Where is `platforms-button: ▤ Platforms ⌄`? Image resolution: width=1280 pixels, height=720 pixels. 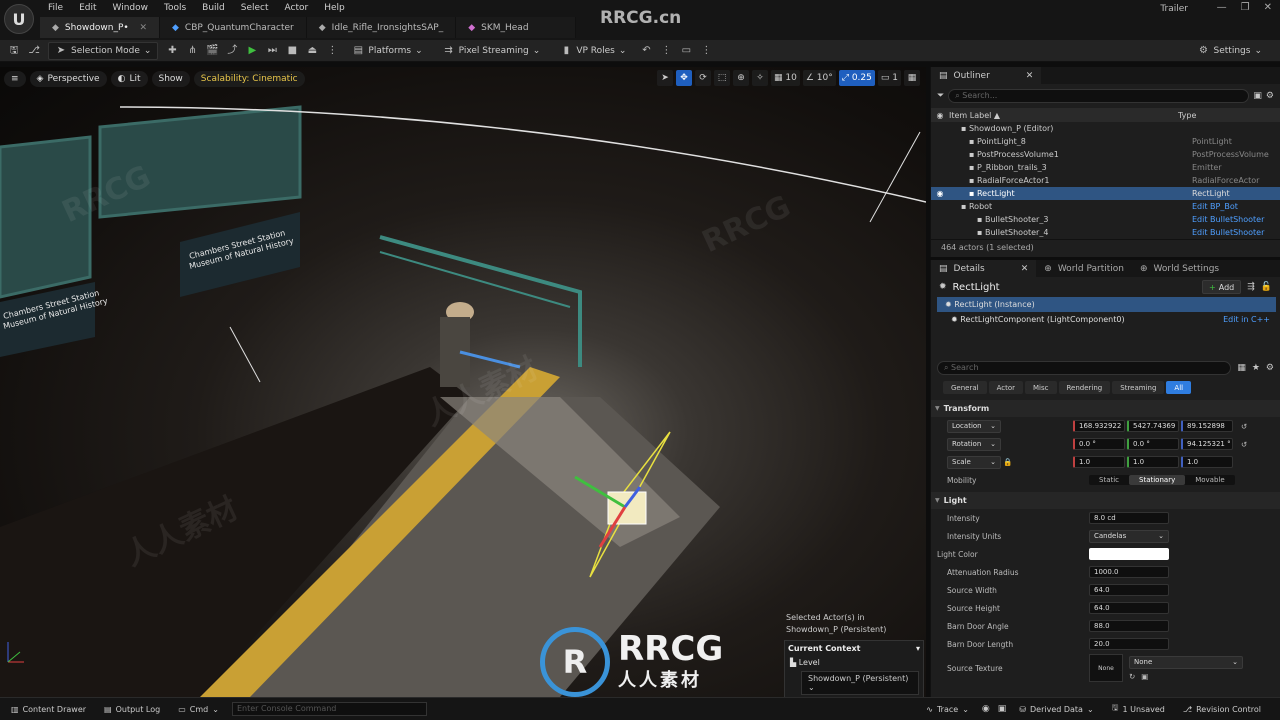
platforms-button: ▤ Platforms ⌄ is located at coordinates (387, 51).